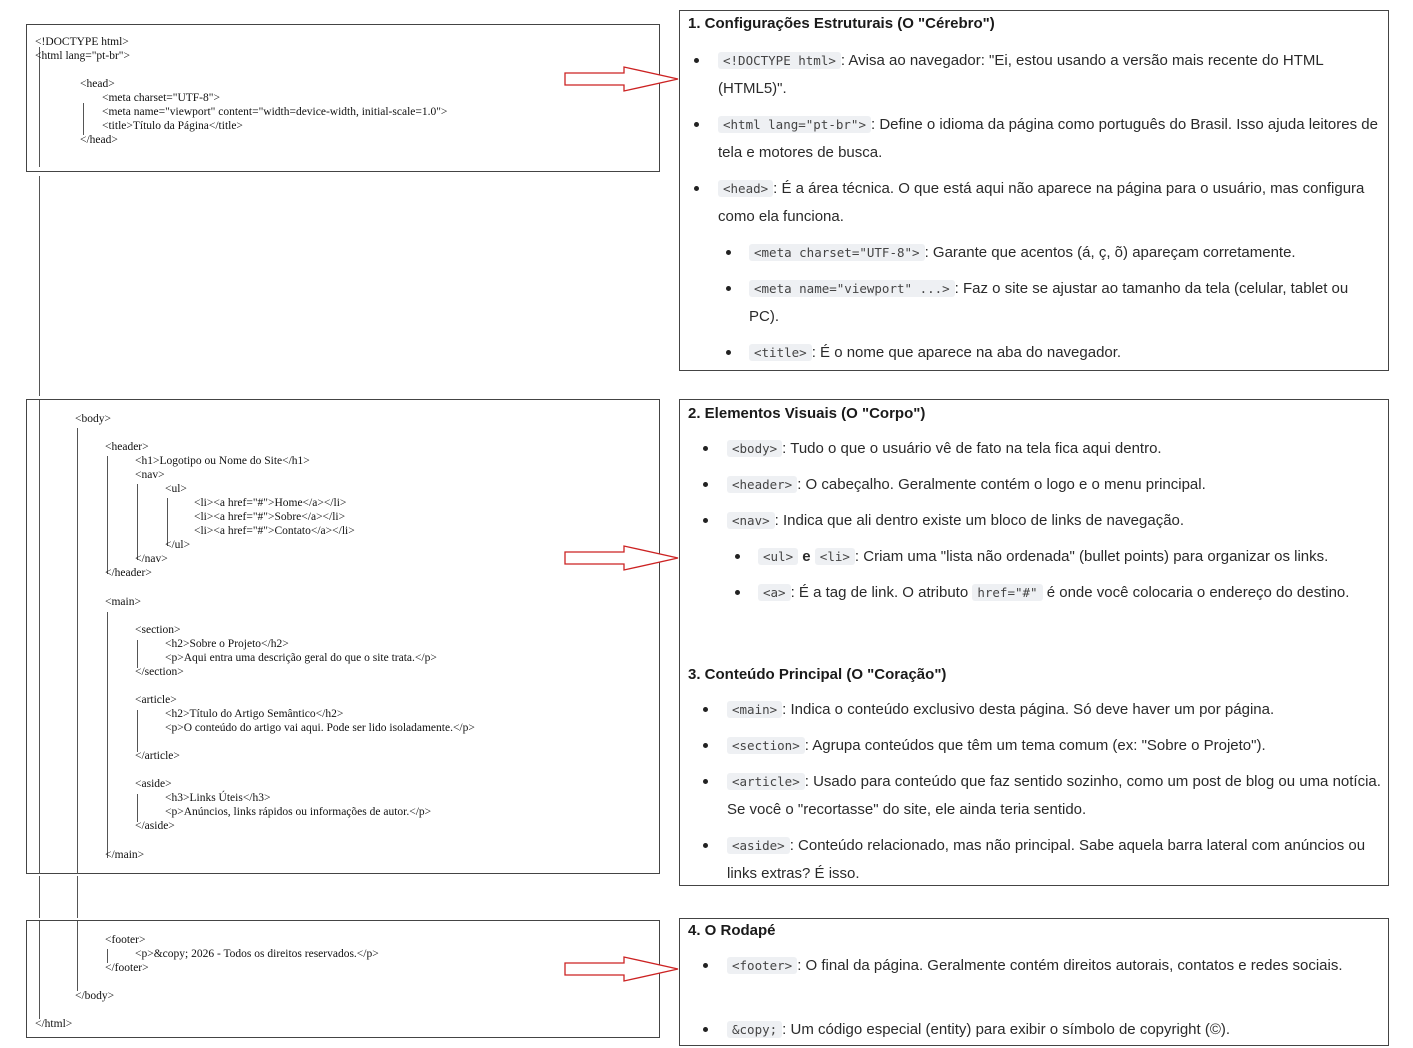 The width and height of the screenshot is (1413, 1048). Describe the element at coordinates (254, 714) in the screenshot. I see `code-line: <h2>Título do Artigo Semântico</h2>` at that location.